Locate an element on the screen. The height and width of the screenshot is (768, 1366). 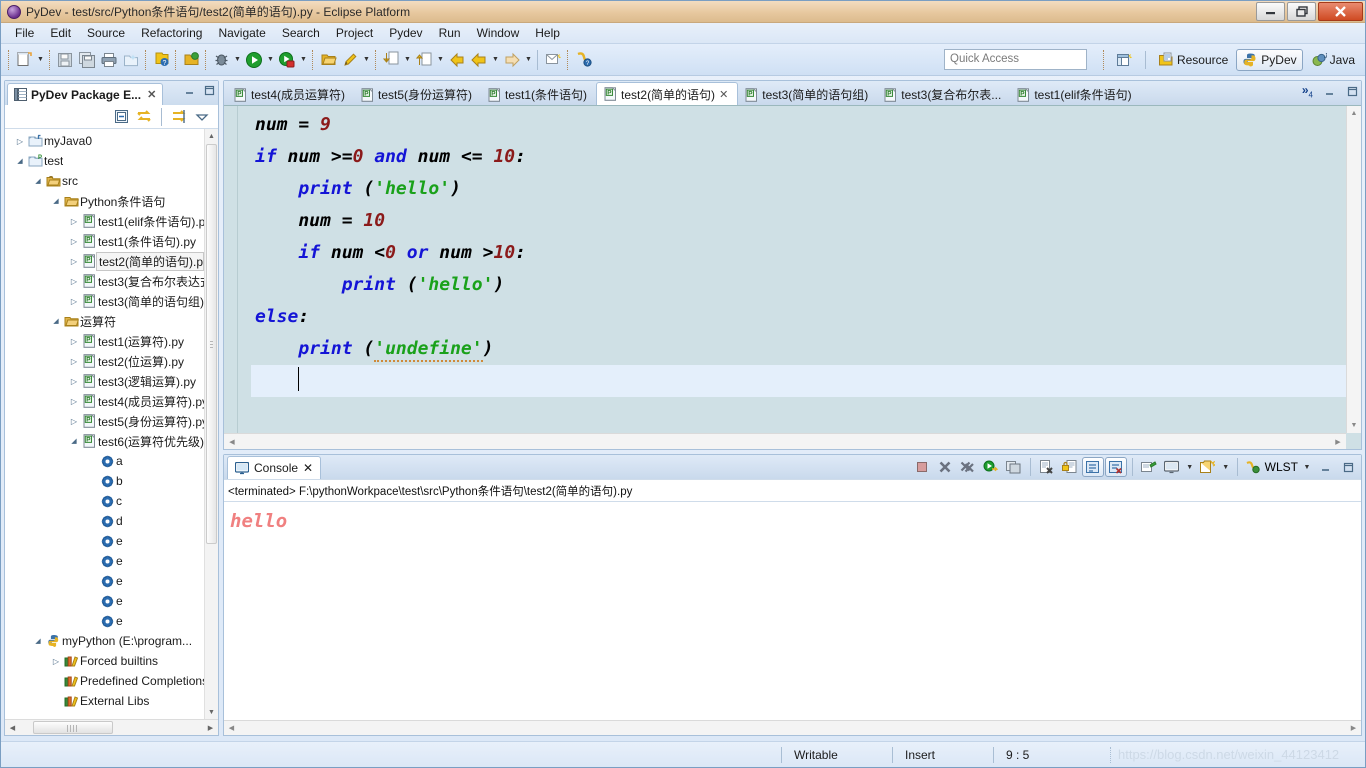
quick-access-input: Quick Access is located at coordinates (1015, 59).